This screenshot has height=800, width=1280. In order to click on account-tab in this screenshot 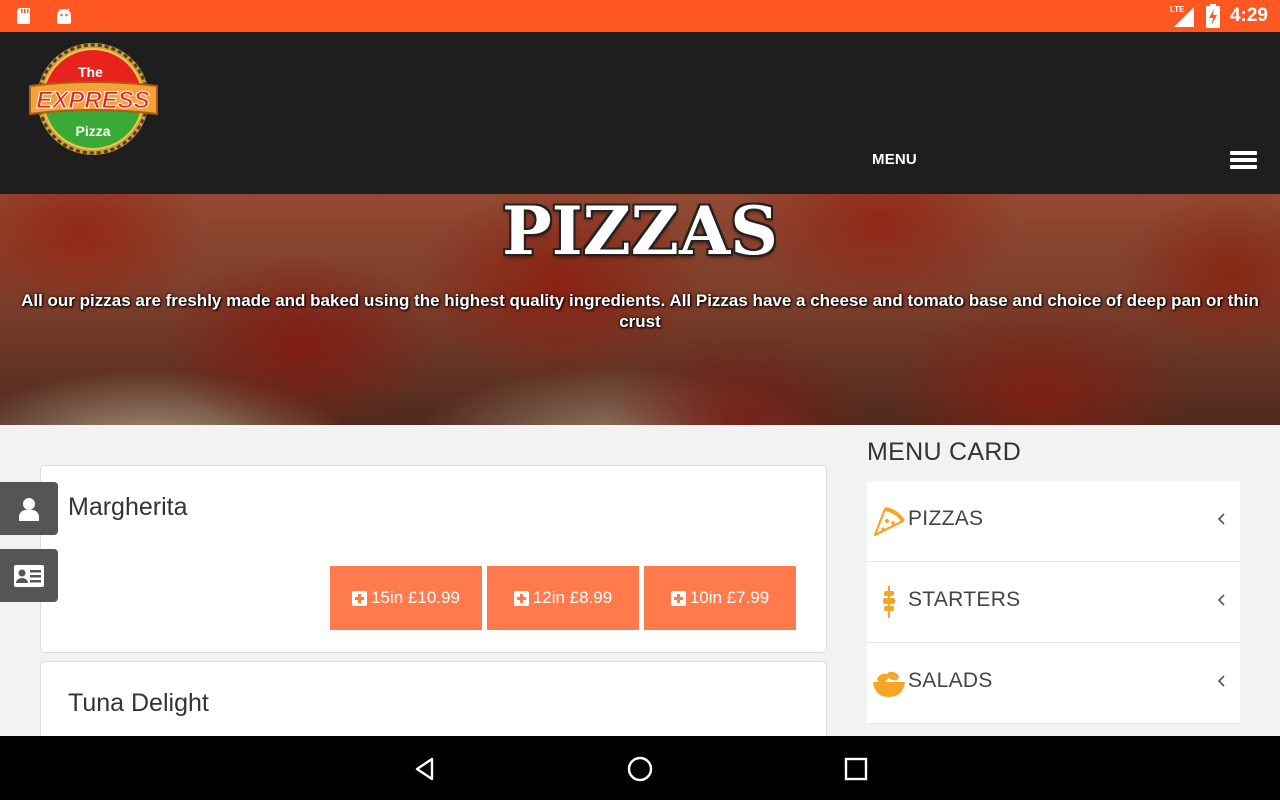, I will do `click(29, 508)`.